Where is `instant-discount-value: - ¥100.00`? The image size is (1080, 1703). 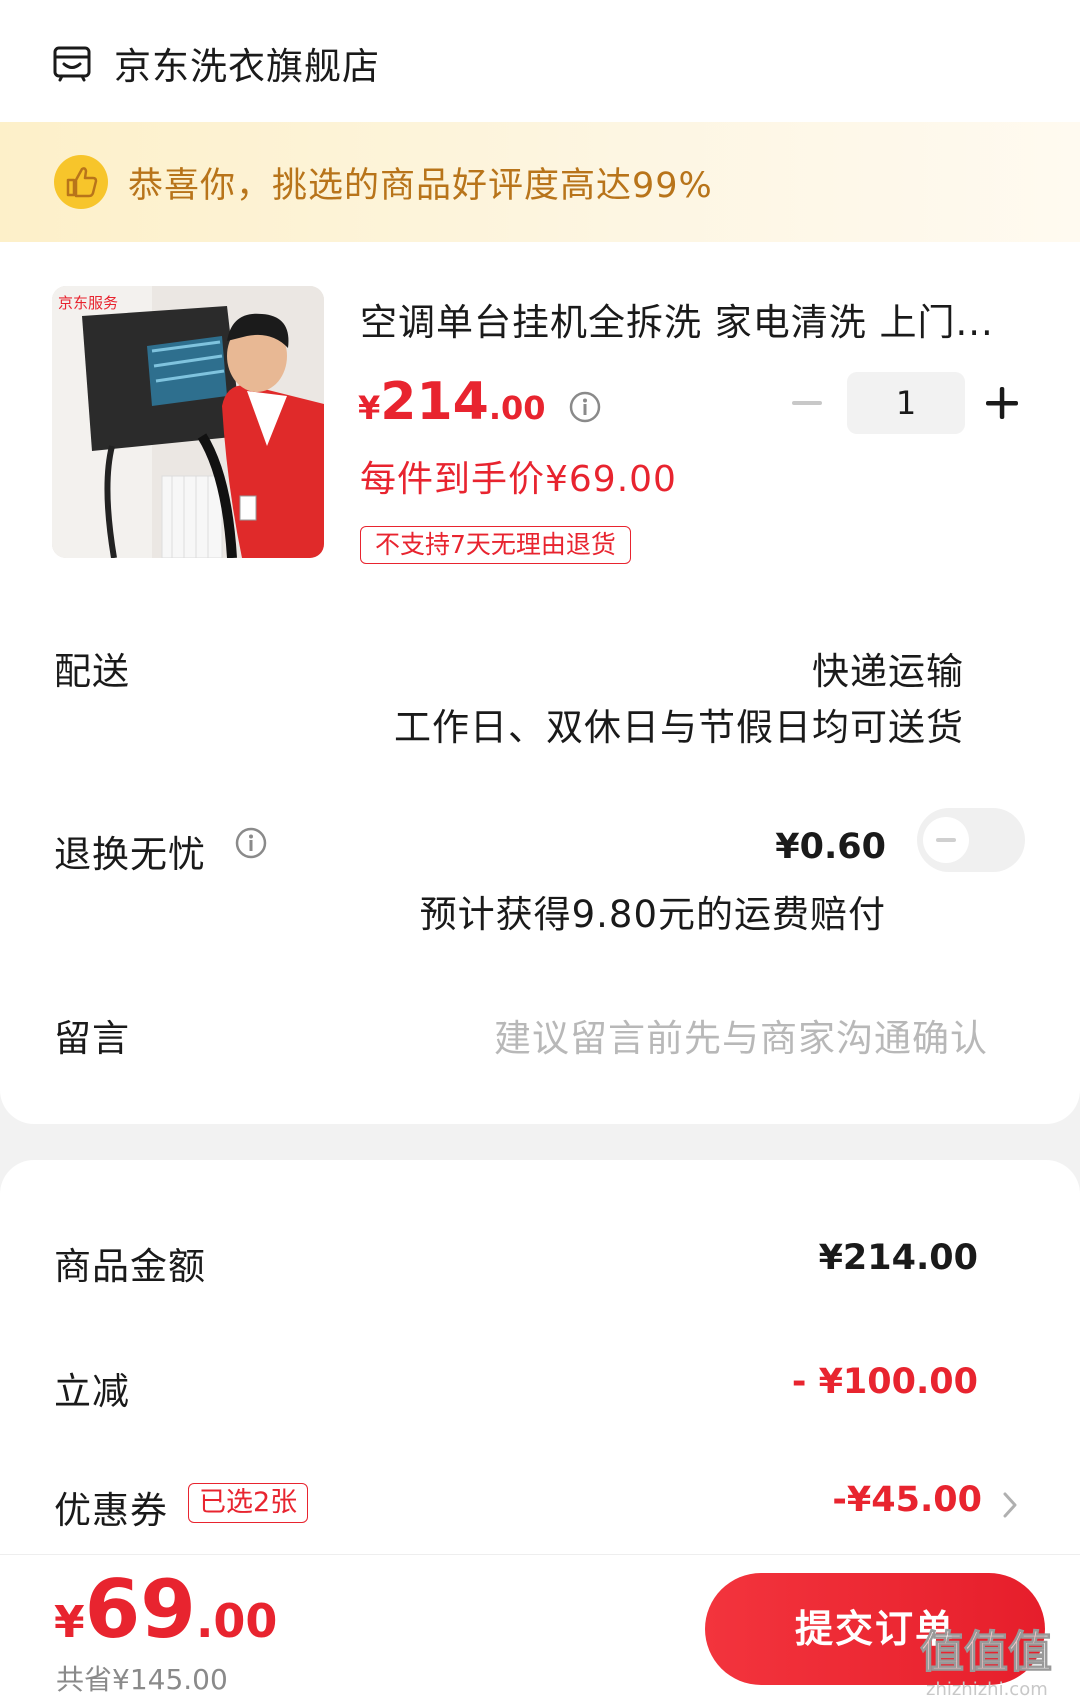
instant-discount-value: - ¥100.00 is located at coordinates (884, 1382).